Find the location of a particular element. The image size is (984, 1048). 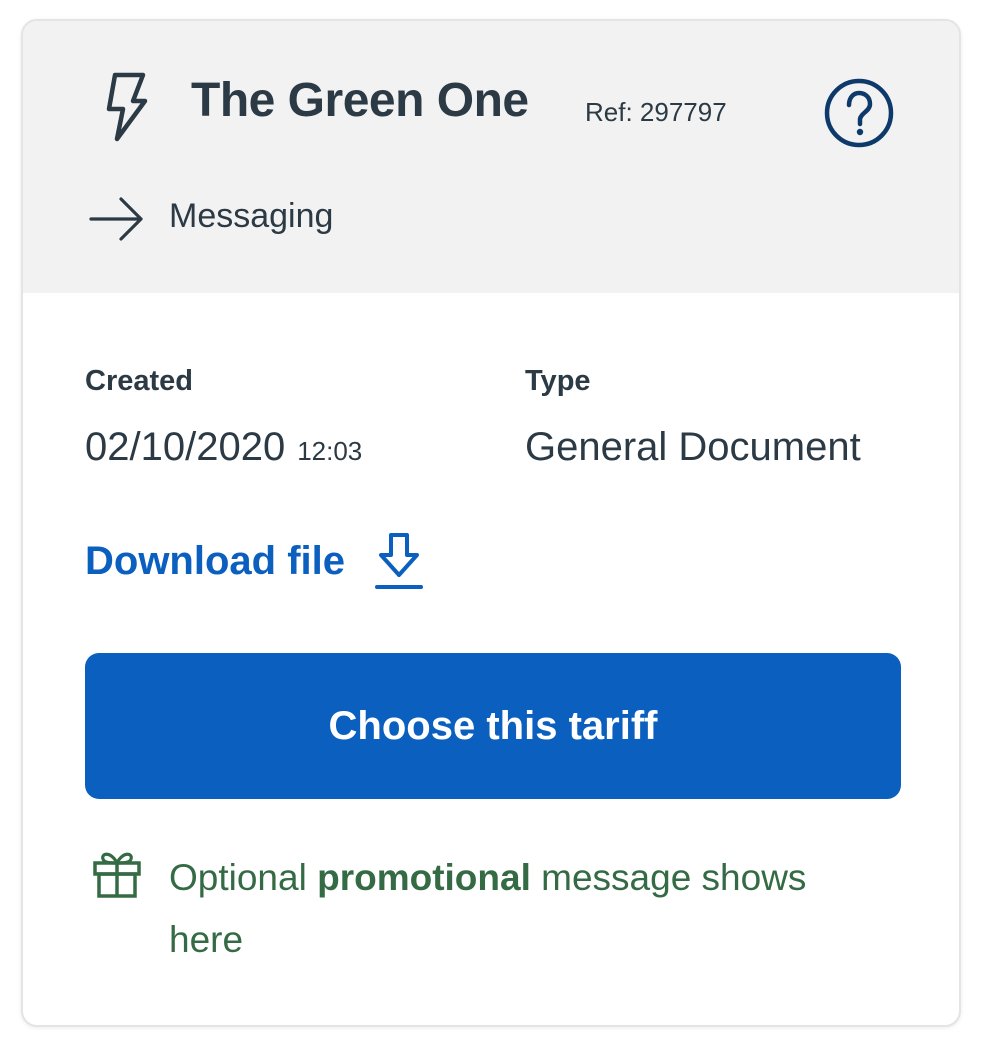

created-label: Created is located at coordinates (139, 381).